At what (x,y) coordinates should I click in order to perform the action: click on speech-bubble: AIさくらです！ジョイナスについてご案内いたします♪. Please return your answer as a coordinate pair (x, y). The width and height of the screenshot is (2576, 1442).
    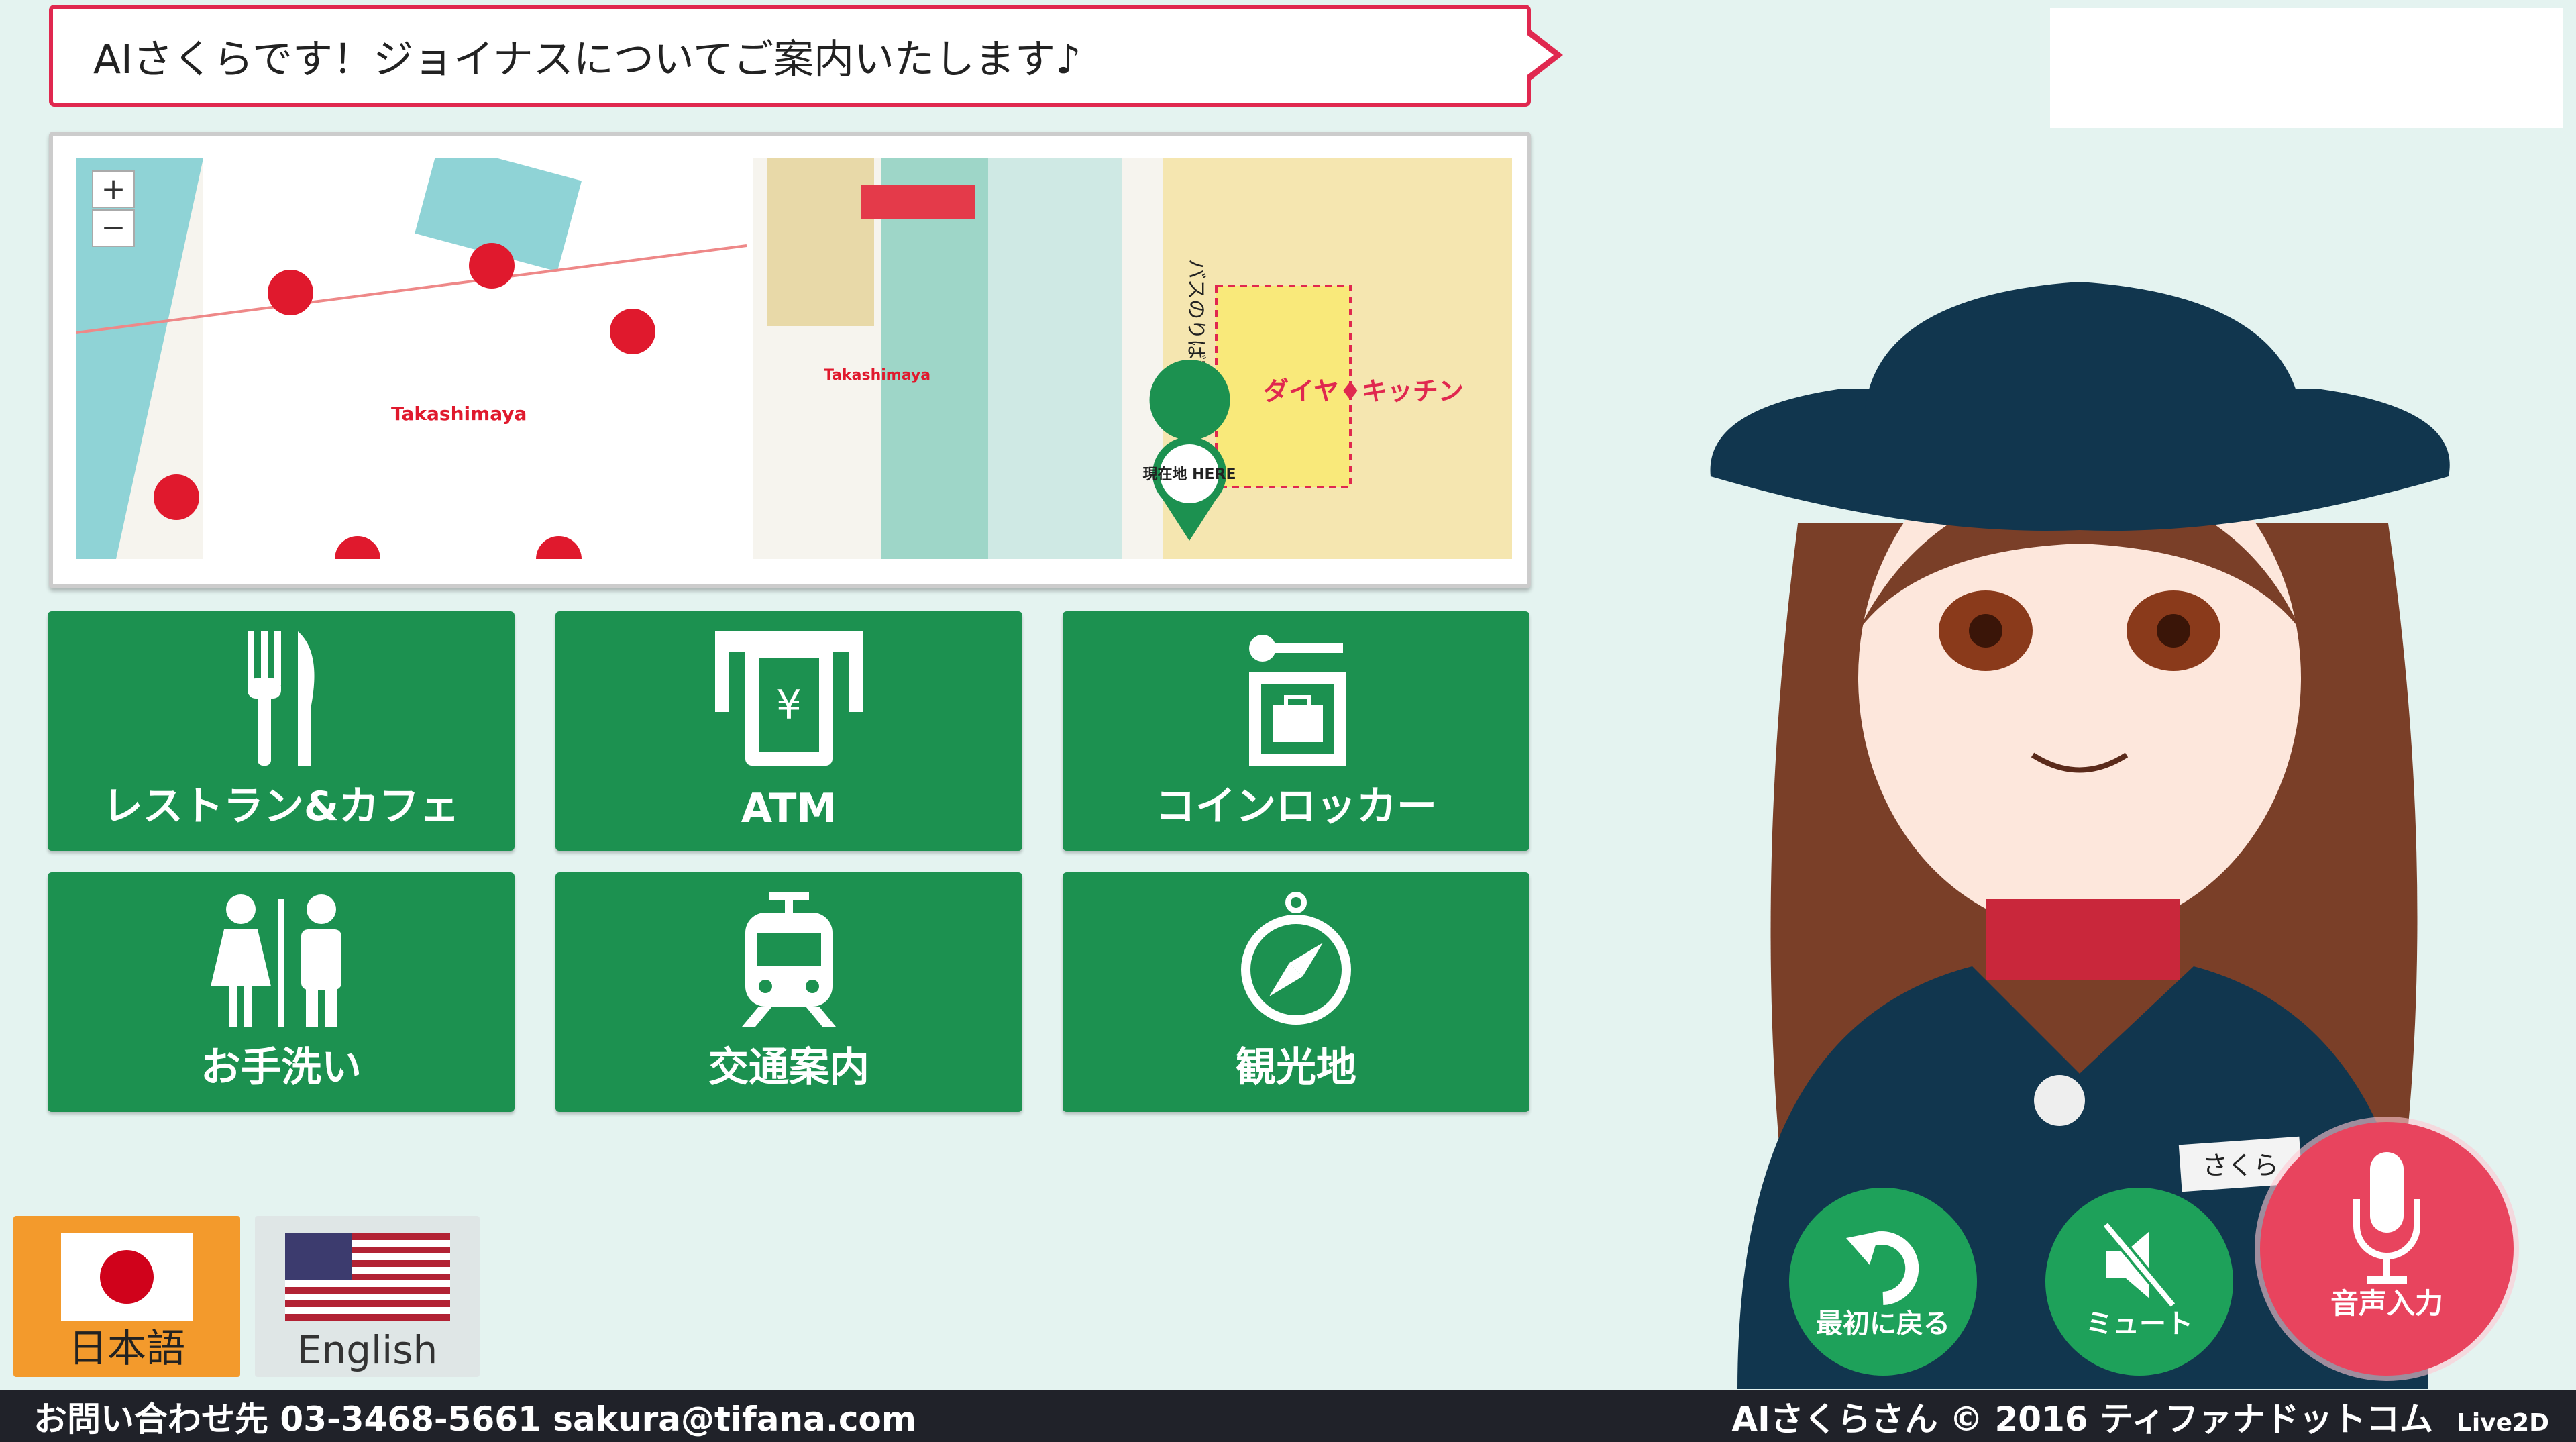
    Looking at the image, I should click on (790, 56).